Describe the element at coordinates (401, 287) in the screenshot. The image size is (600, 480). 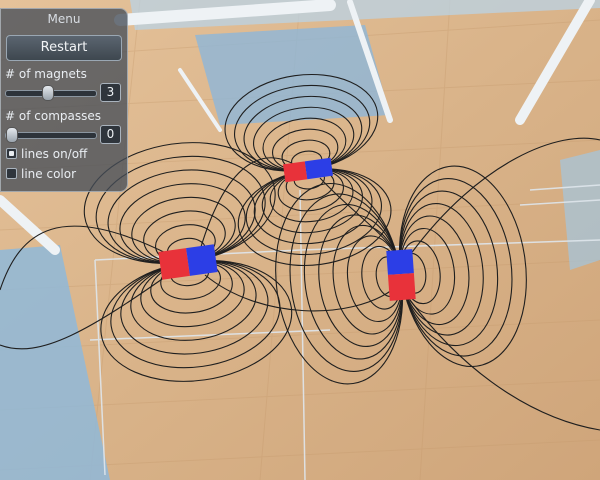
I see `magnet-3-north` at that location.